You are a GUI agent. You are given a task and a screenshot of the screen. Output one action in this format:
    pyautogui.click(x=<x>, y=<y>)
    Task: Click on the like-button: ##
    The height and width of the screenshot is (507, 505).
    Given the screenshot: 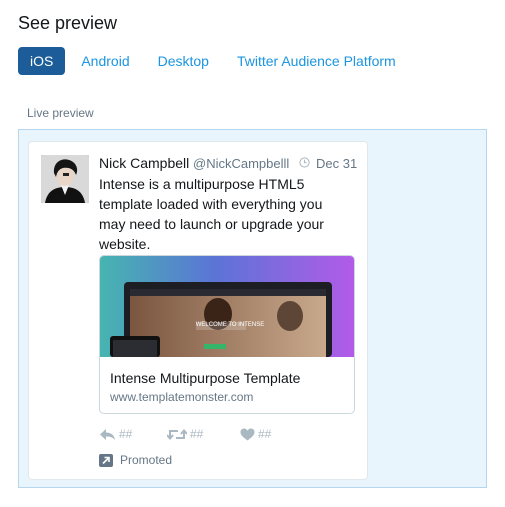 What is the action you would take?
    pyautogui.click(x=255, y=434)
    